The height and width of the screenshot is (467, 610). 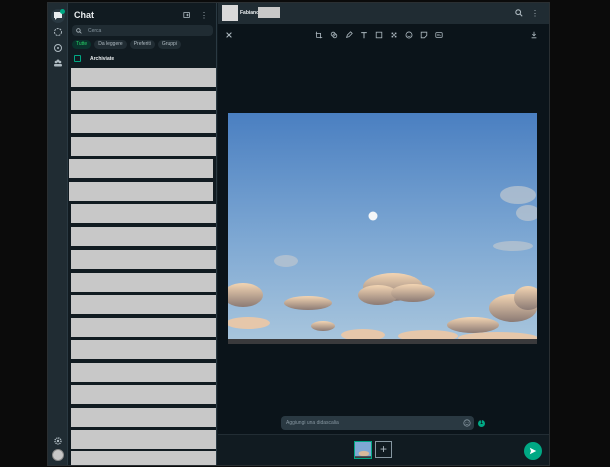 I want to click on filter-chip-tutte: Tutte, so click(x=82, y=44).